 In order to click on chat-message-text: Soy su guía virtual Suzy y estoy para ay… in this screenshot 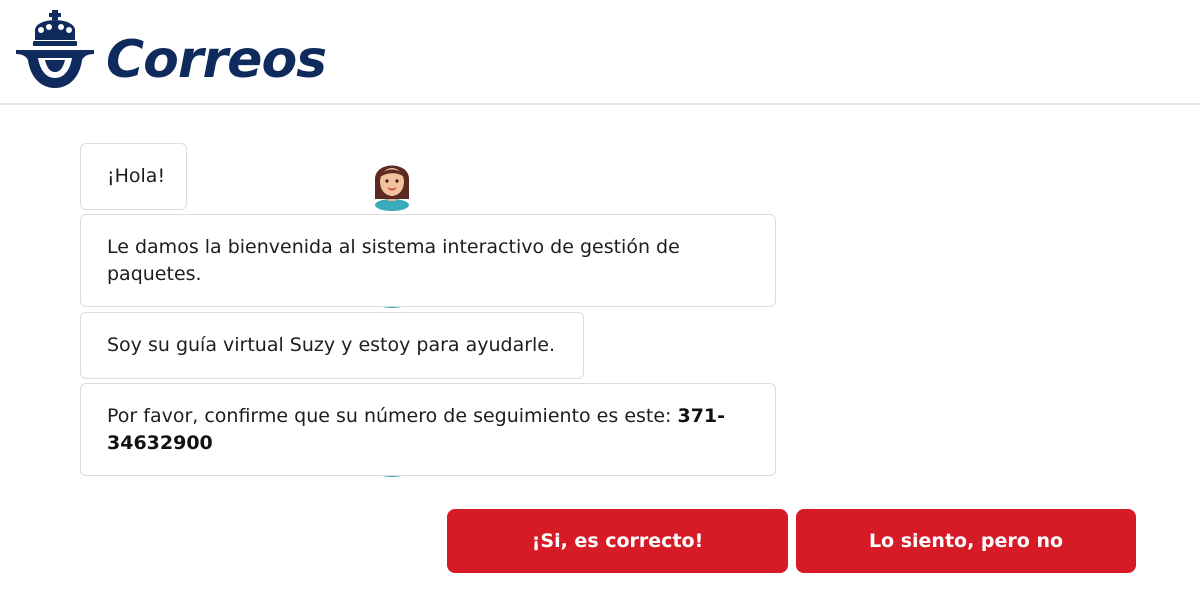, I will do `click(331, 345)`.